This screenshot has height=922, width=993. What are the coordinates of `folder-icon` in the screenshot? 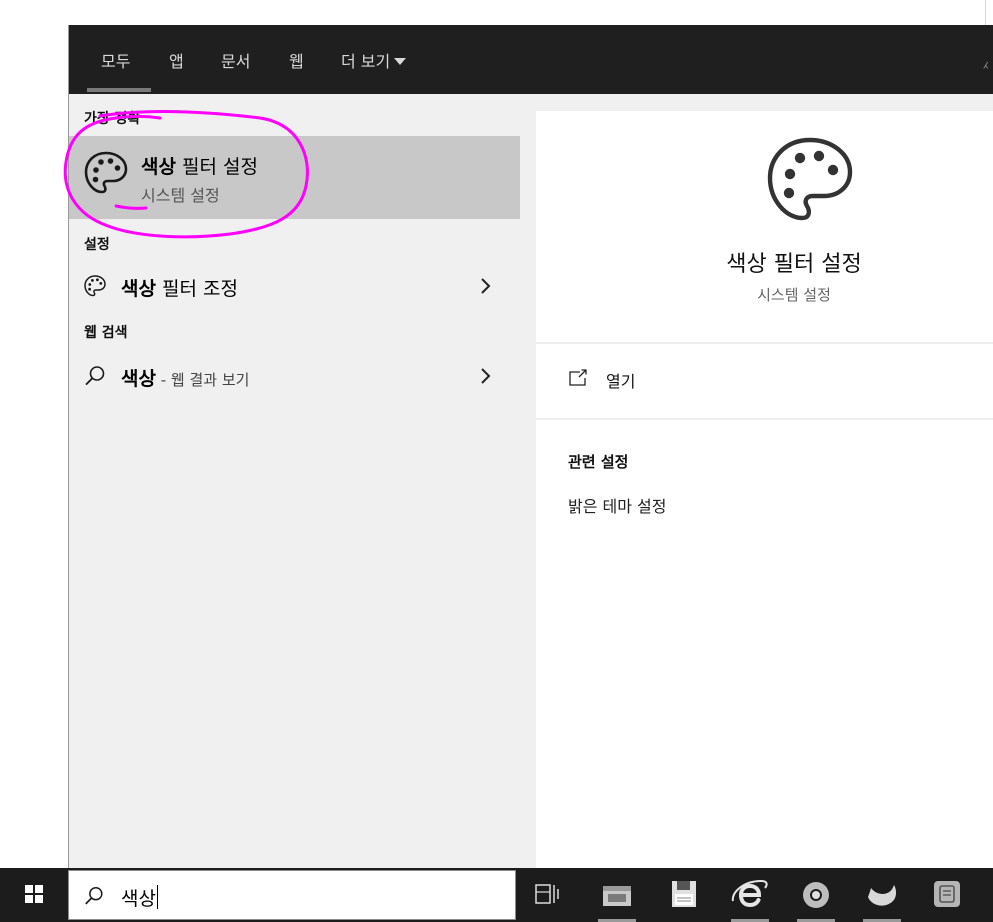 It's located at (617, 896).